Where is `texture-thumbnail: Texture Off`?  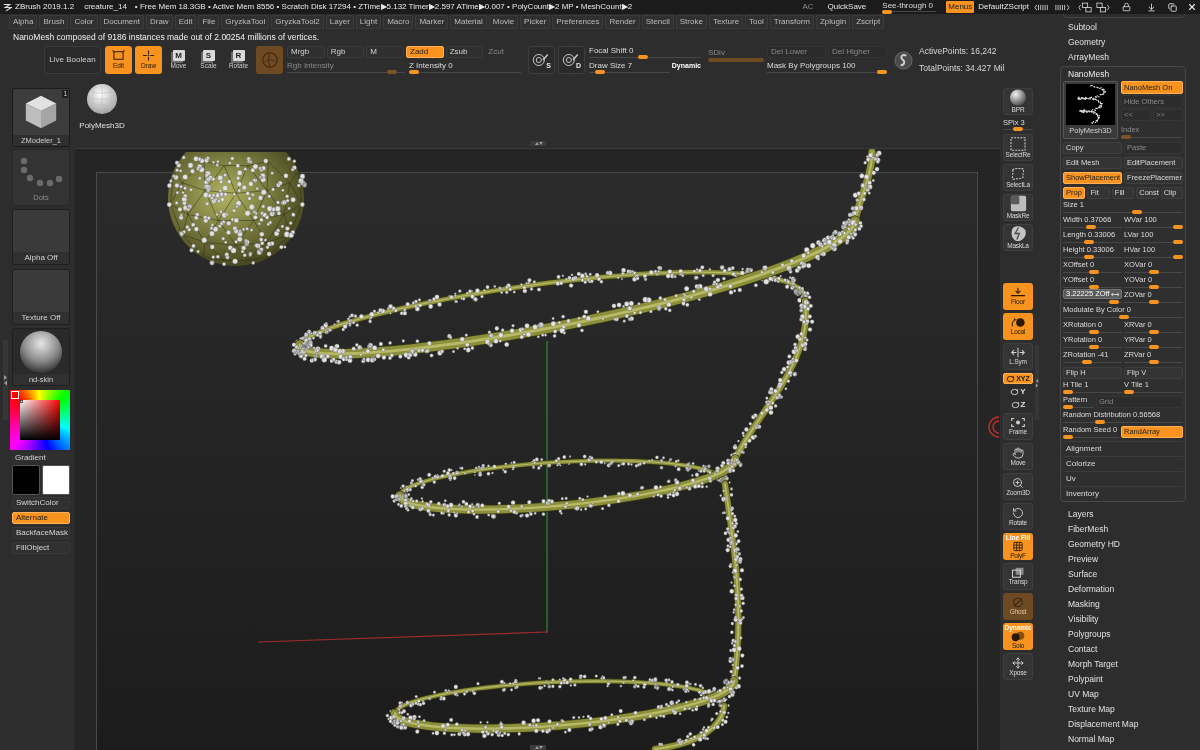
texture-thumbnail: Texture Off is located at coordinates (41, 297).